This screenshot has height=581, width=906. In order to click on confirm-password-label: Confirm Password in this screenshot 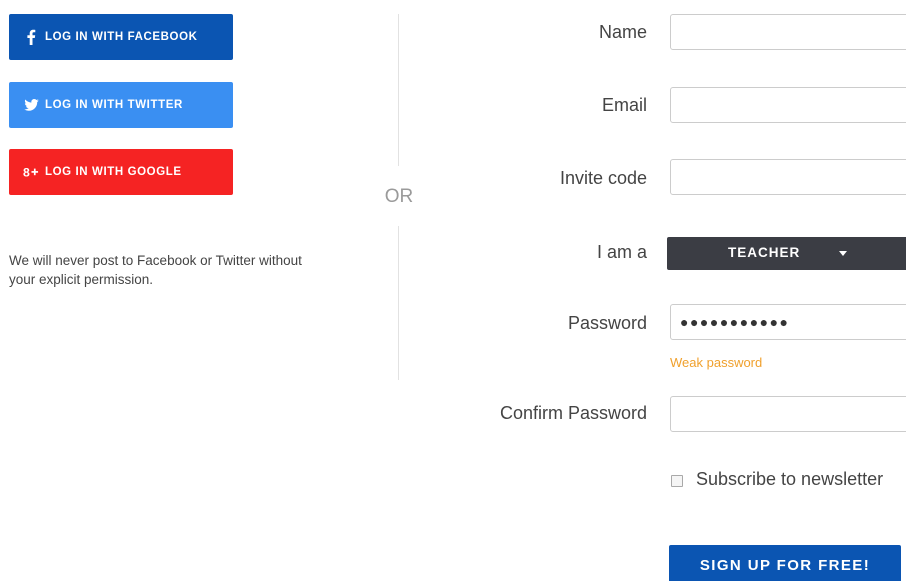, I will do `click(573, 413)`.